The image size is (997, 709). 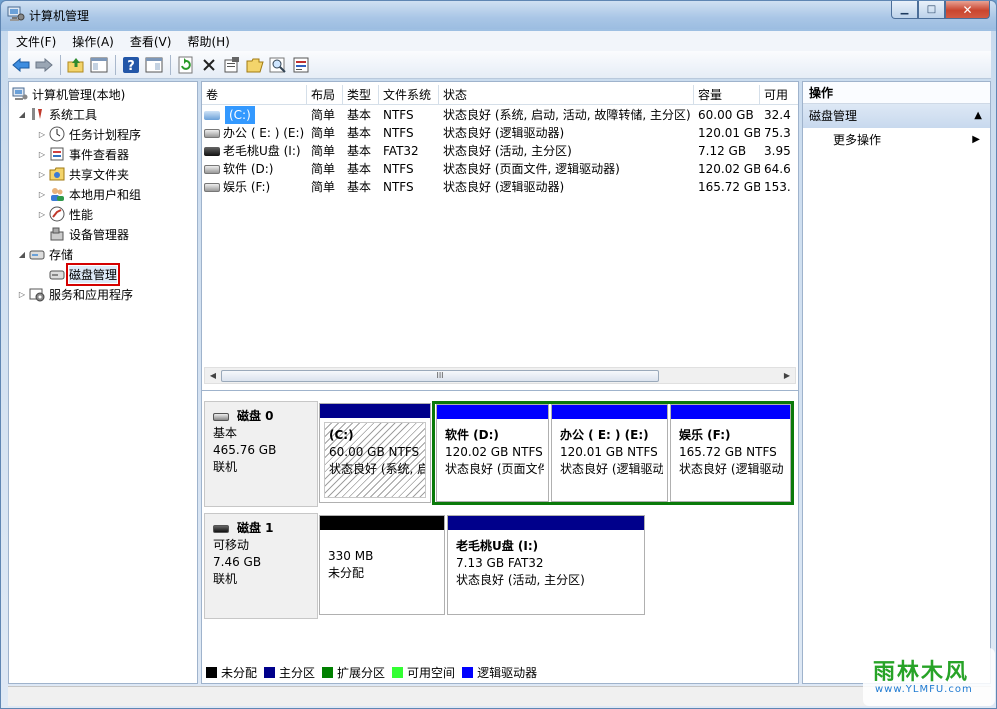 I want to click on more-actions-item: 更多操作 ▶, so click(x=896, y=140).